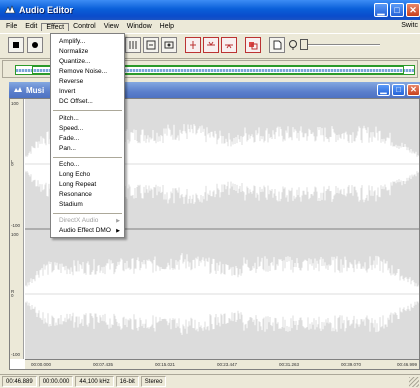  I want to click on marker-button, so click(133, 45).